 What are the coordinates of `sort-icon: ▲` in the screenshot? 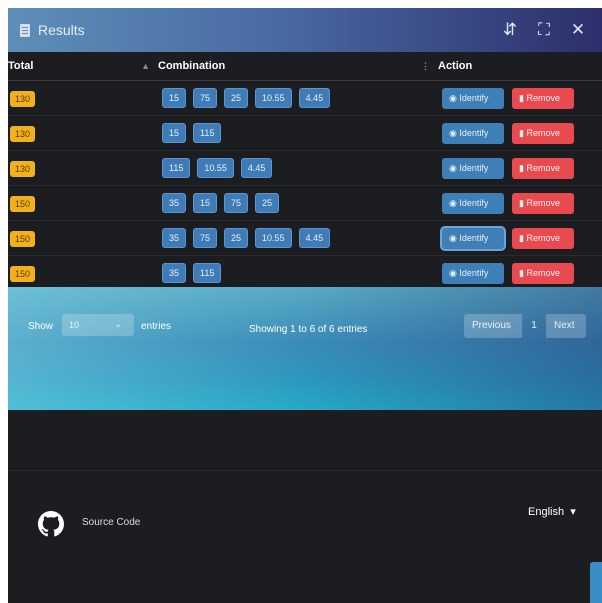 It's located at (145, 66).